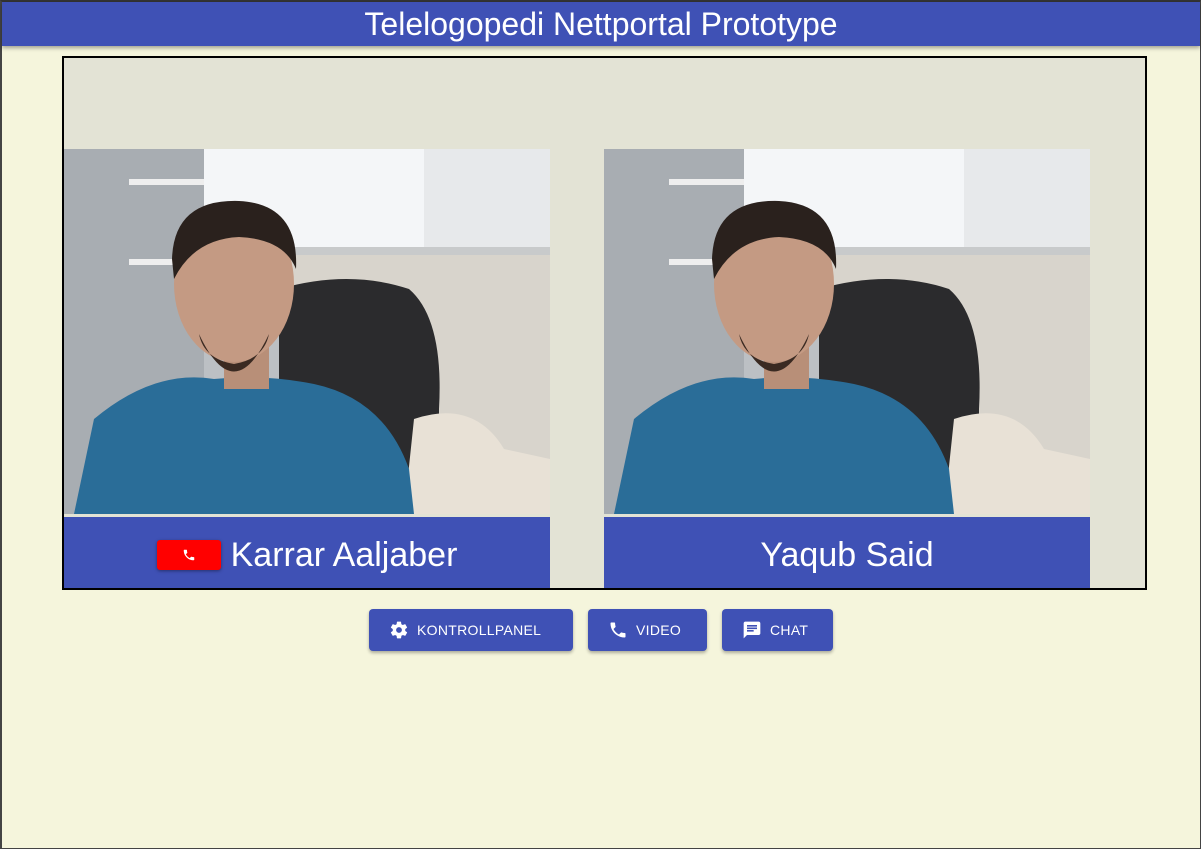  What do you see at coordinates (659, 630) in the screenshot?
I see `video-label: VIDEO` at bounding box center [659, 630].